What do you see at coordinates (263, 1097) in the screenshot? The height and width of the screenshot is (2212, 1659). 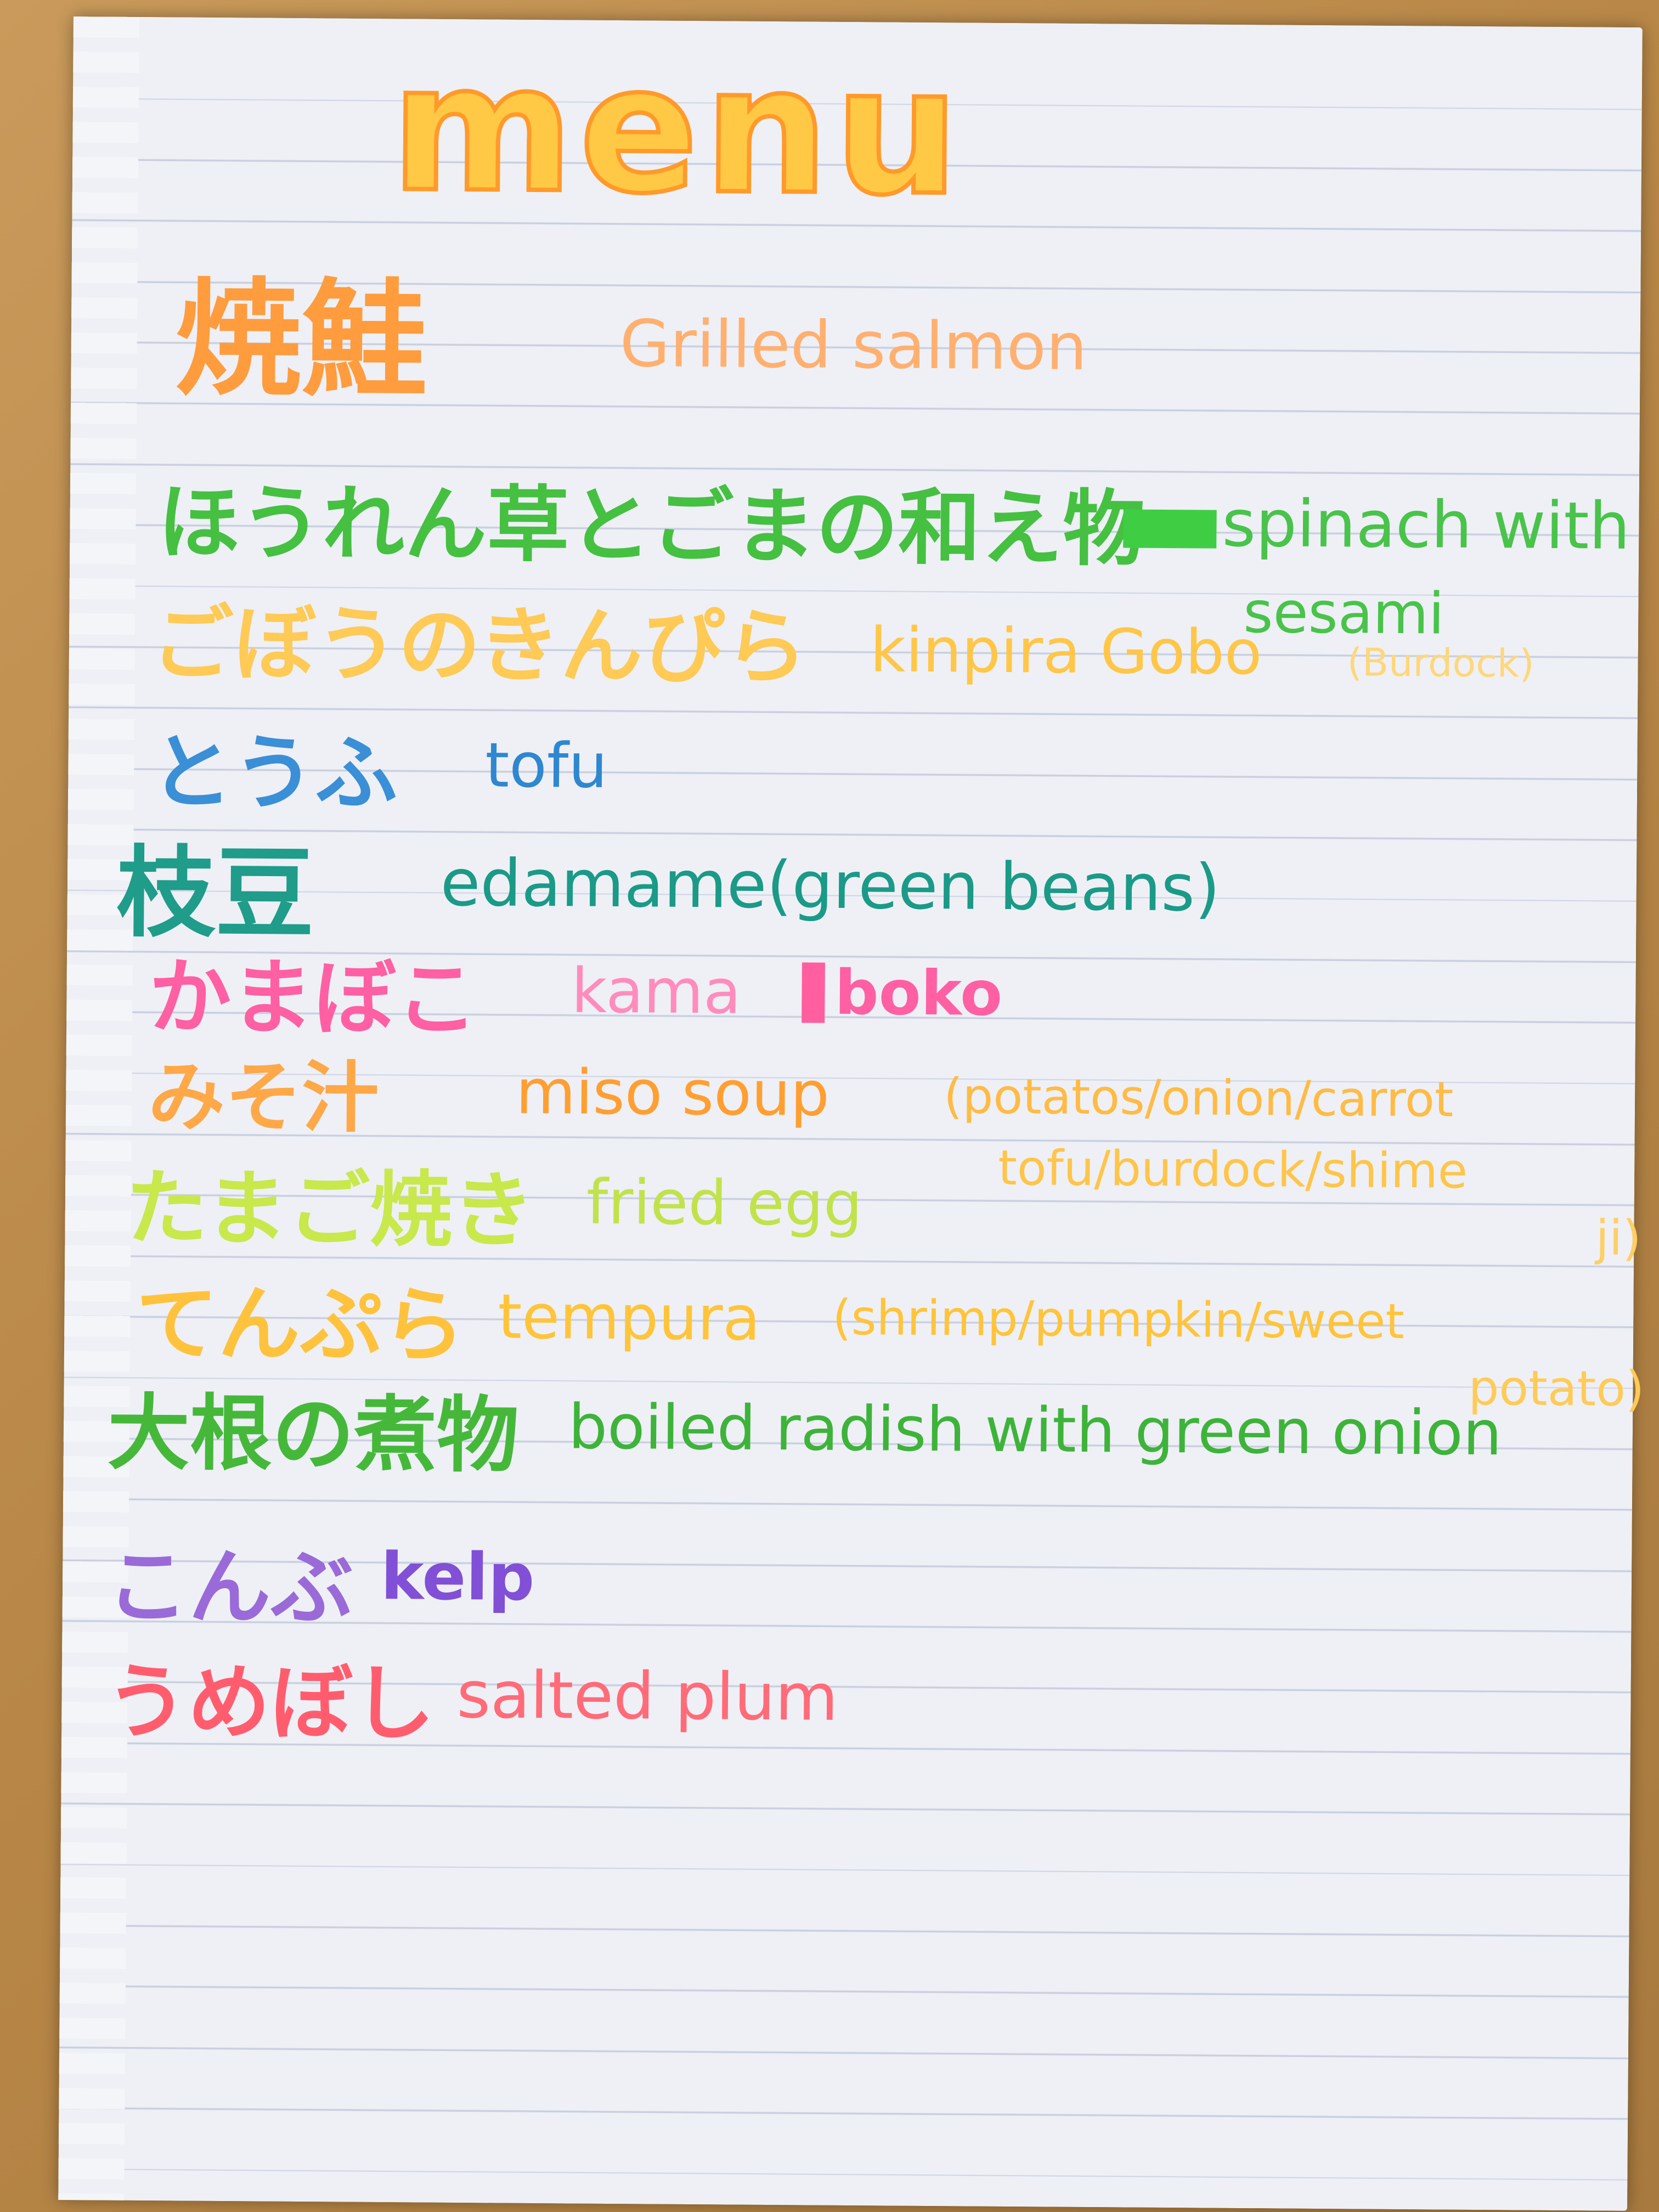 I see `item-jp-label: みそ汁` at bounding box center [263, 1097].